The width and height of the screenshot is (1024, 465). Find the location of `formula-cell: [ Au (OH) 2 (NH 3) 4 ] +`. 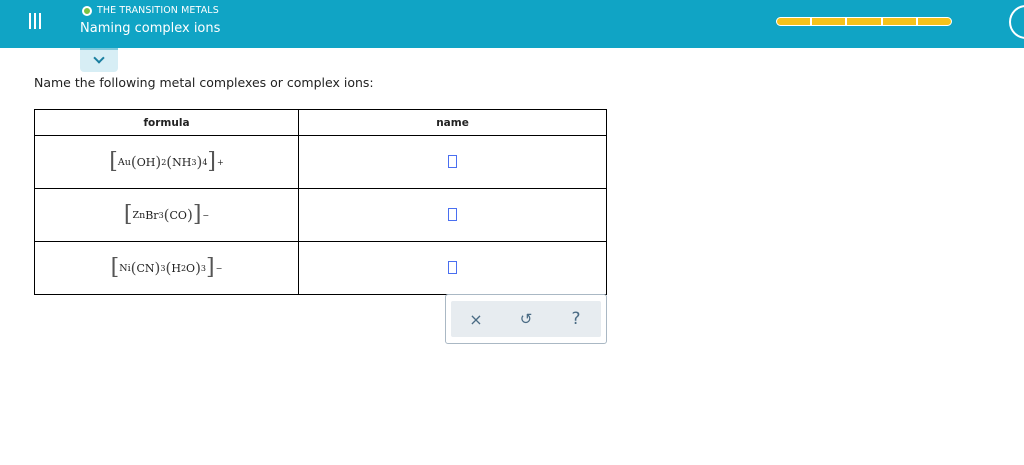

formula-cell: [ Au (OH) 2 (NH 3) 4 ] + is located at coordinates (166, 162).